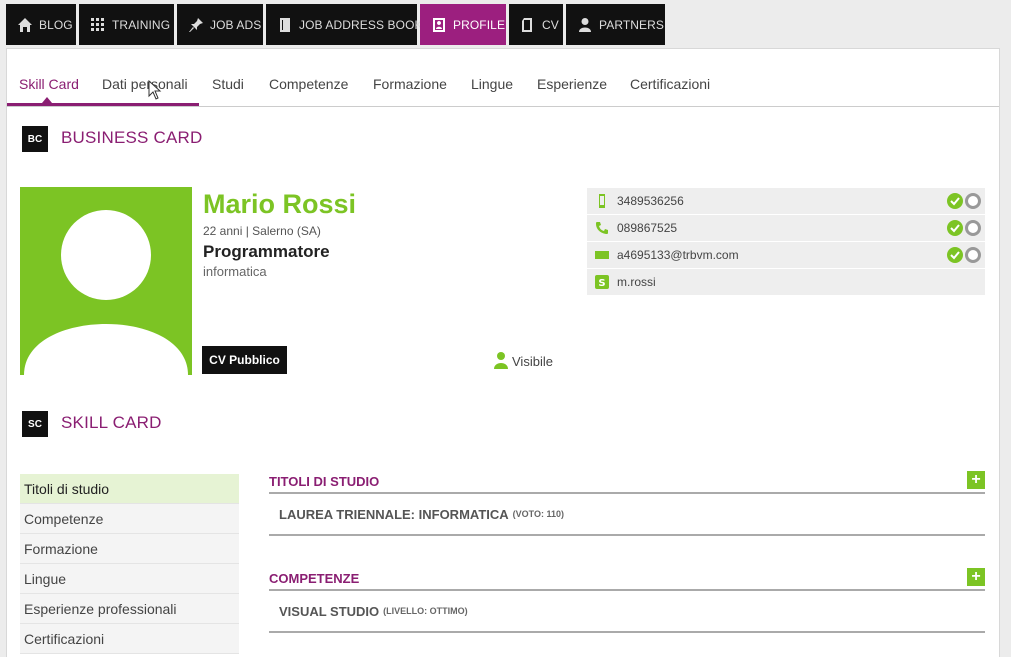 The image size is (1011, 657). What do you see at coordinates (35, 139) in the screenshot?
I see `business-card-badge: BC` at bounding box center [35, 139].